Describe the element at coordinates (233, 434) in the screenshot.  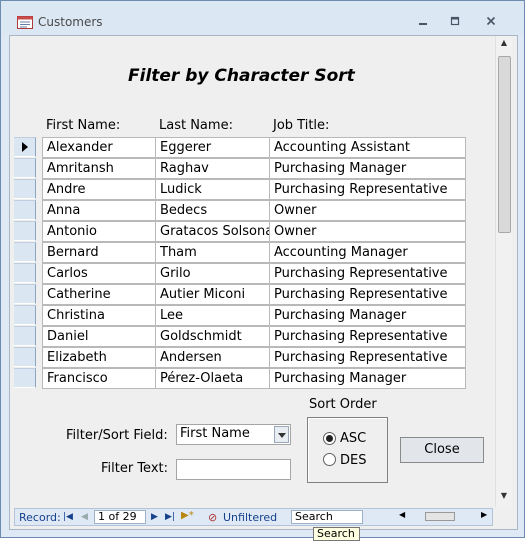
I see `filter-sort-field-select: First Name` at that location.